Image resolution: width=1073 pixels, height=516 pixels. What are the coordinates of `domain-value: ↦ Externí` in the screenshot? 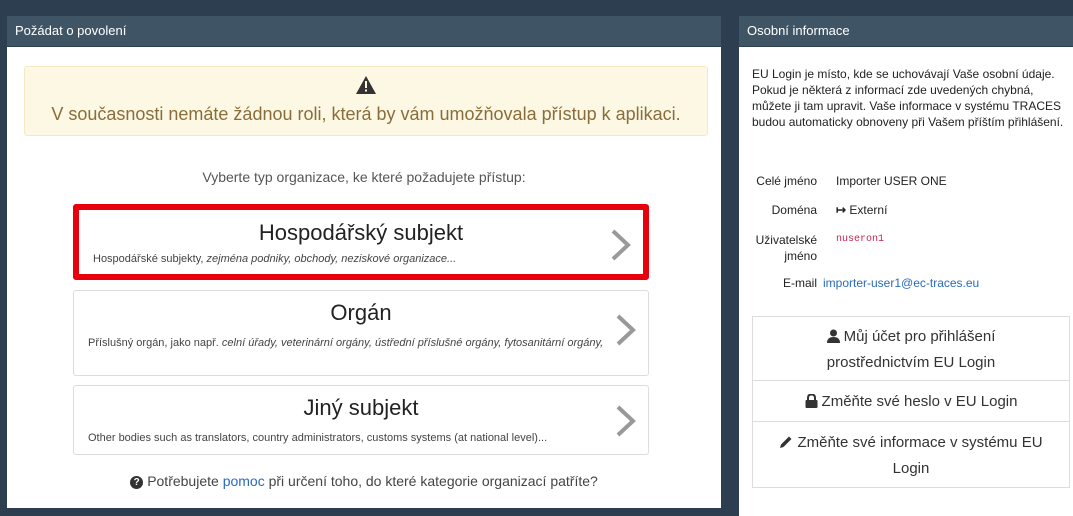 It's located at (862, 210).